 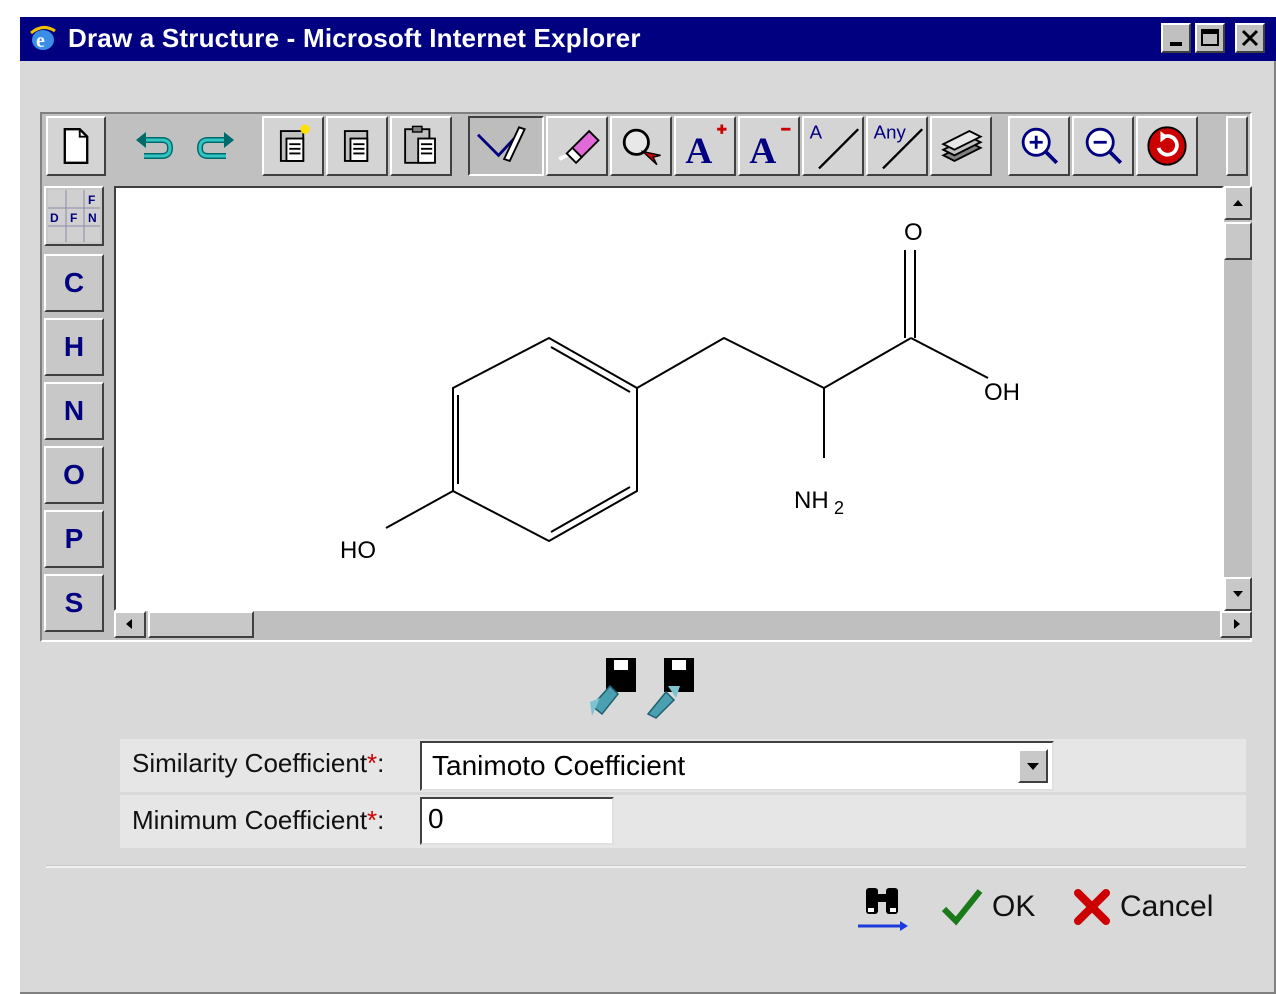 I want to click on templates-icon, so click(x=962, y=146).